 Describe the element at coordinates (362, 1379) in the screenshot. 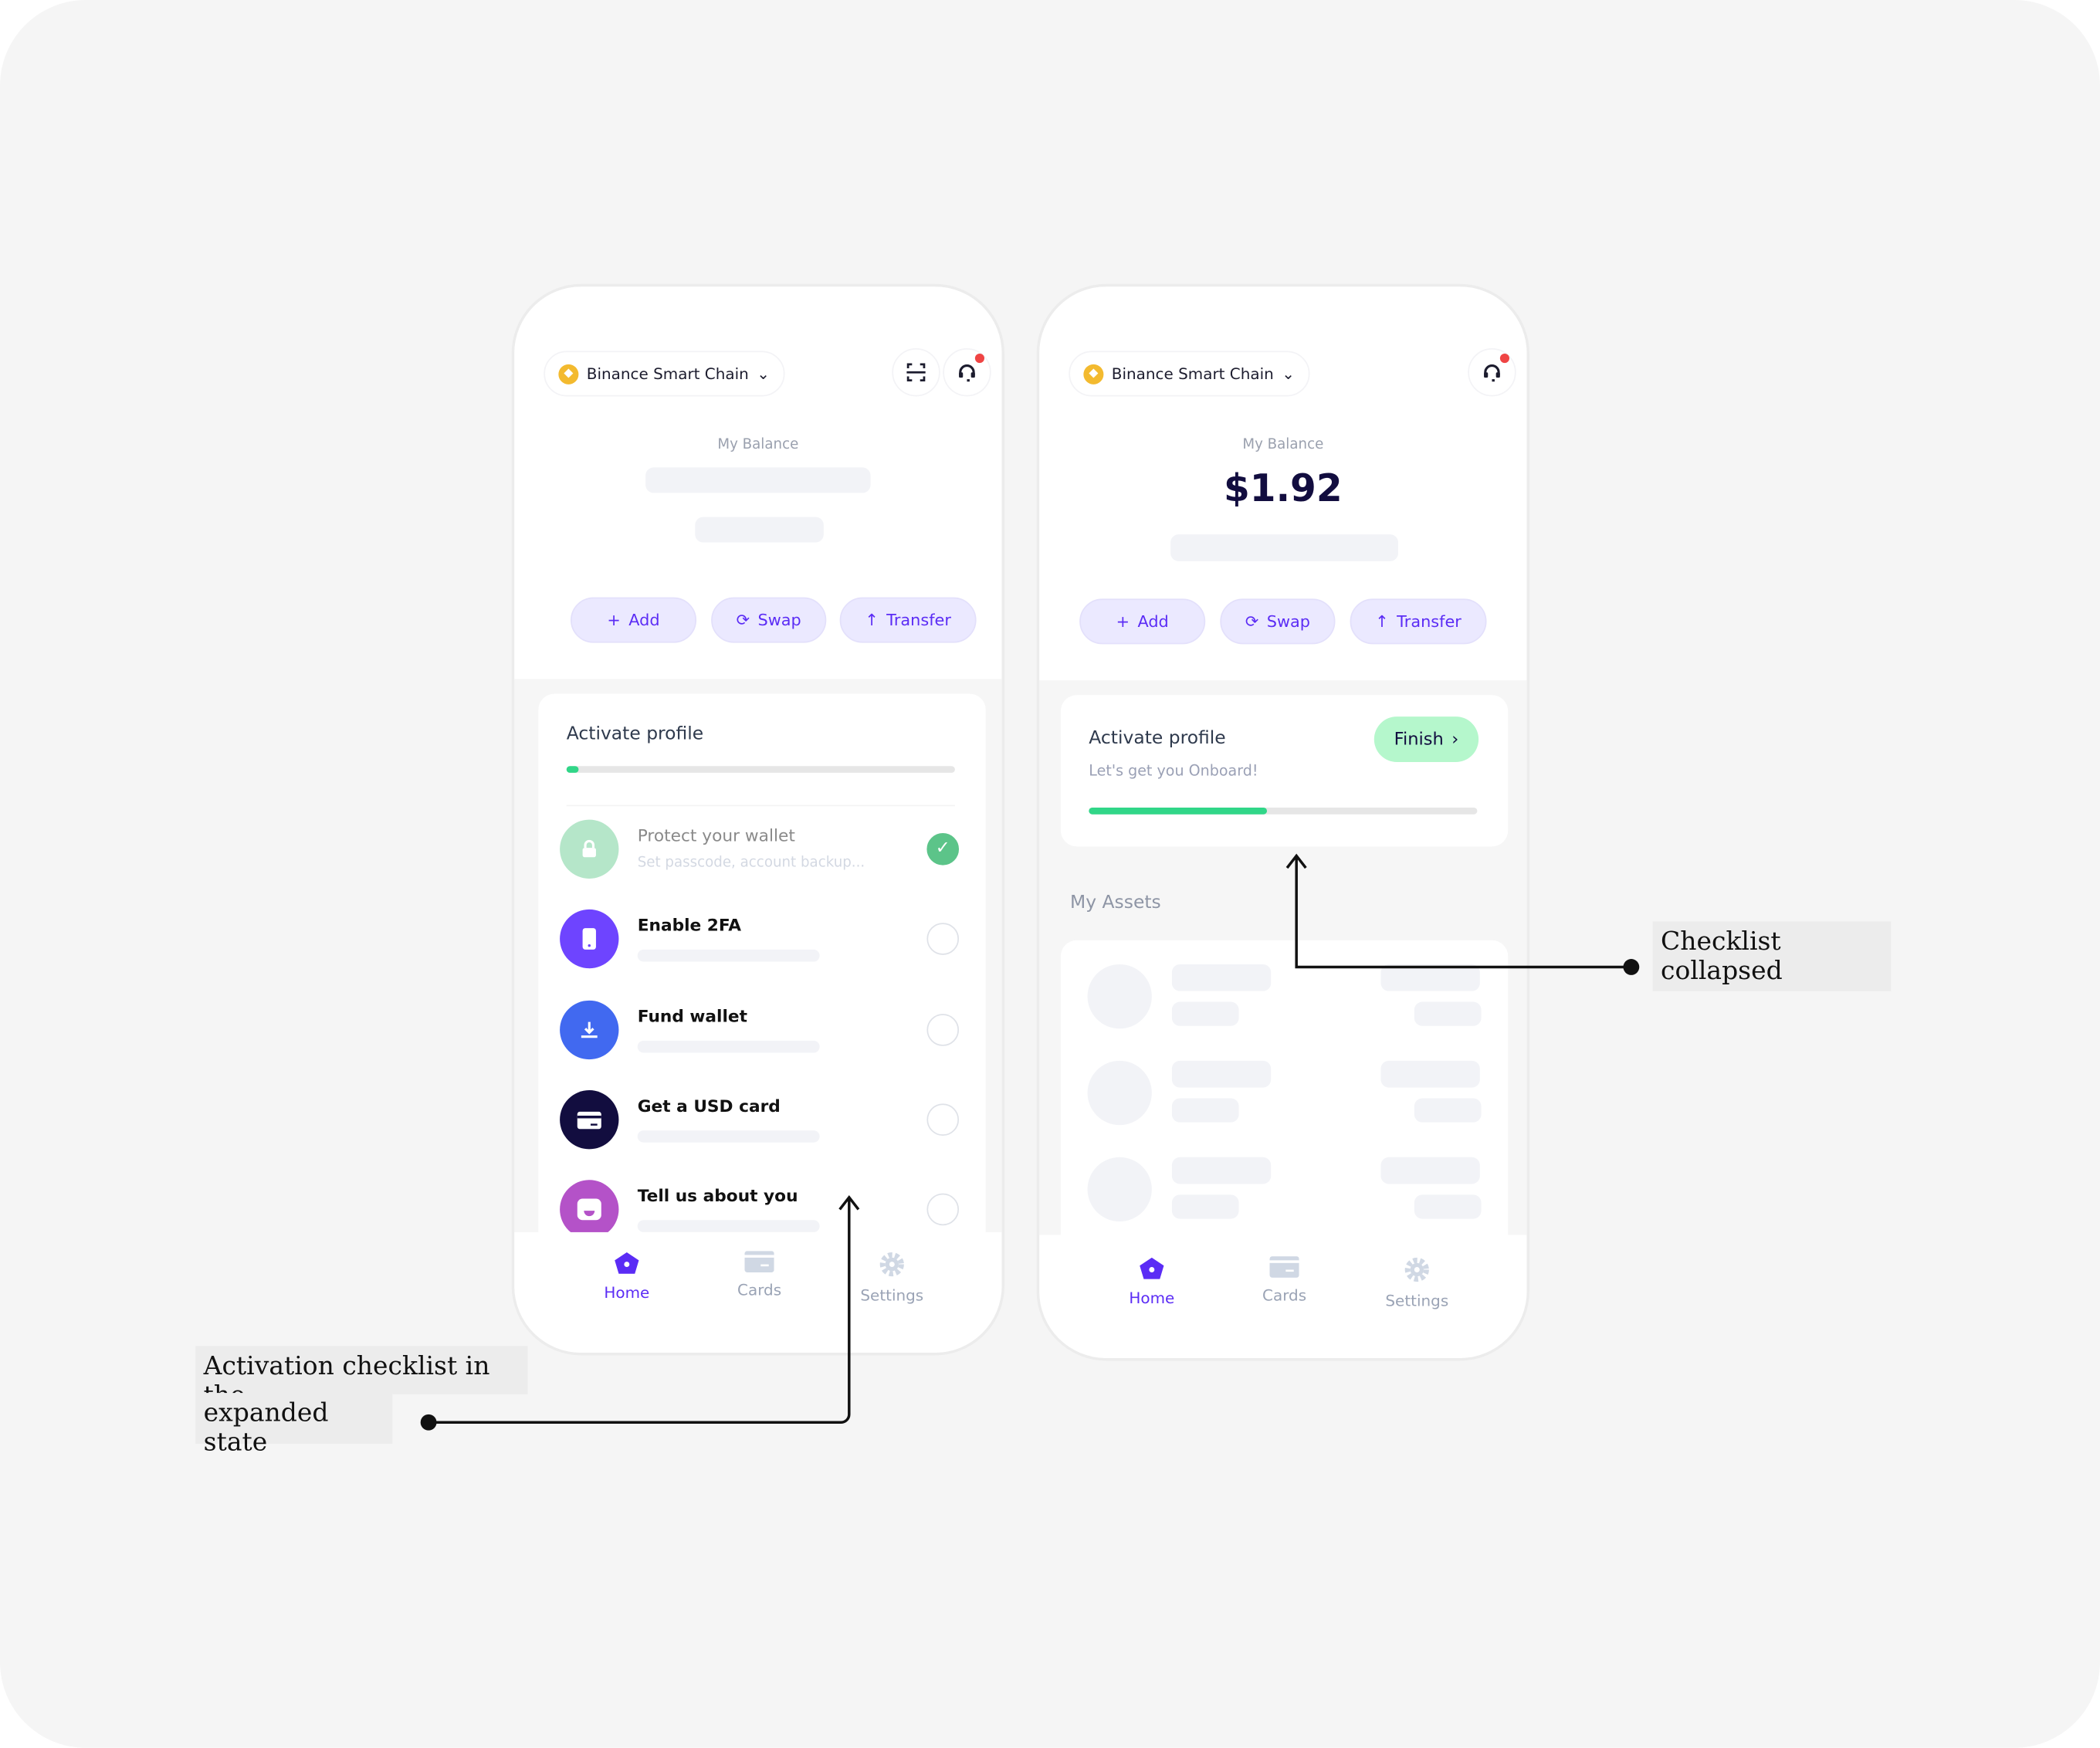

I see `annotation-expanded-line1: Activation checklist in the` at that location.